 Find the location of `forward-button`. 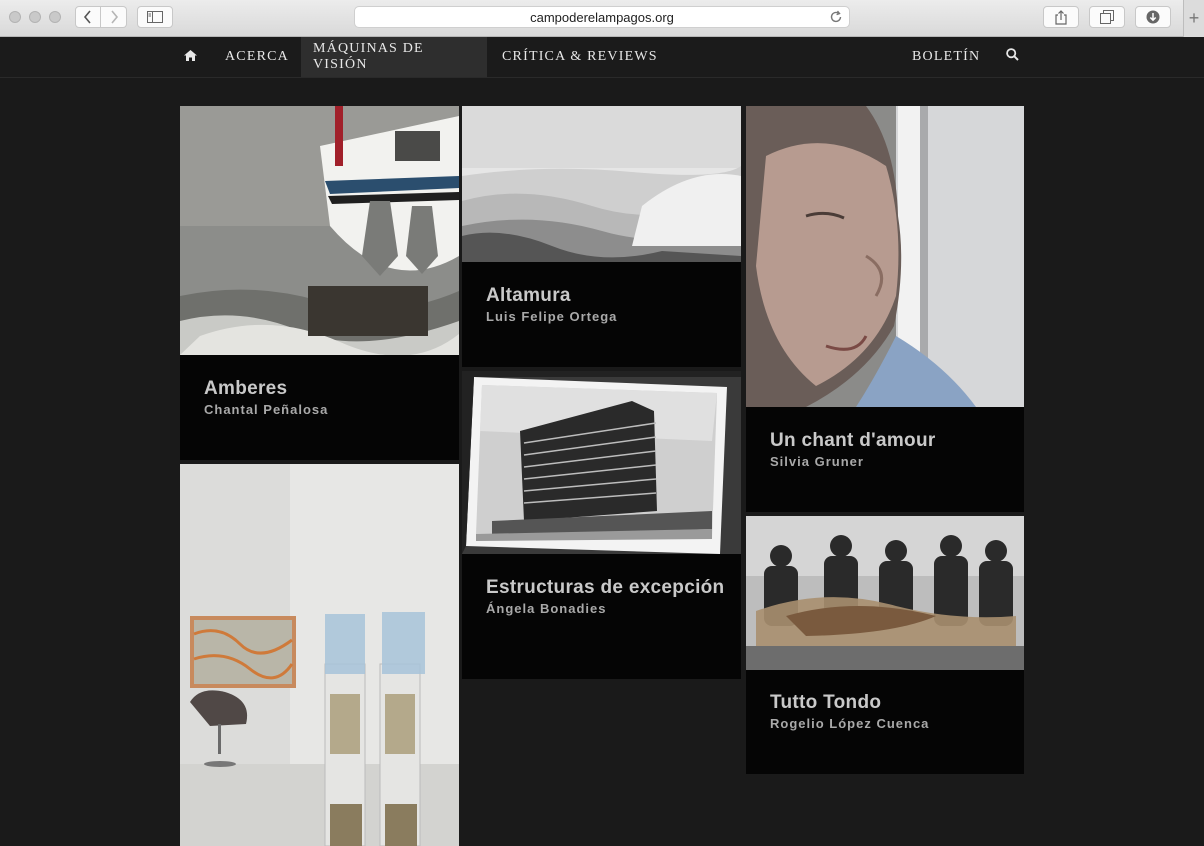

forward-button is located at coordinates (114, 17).